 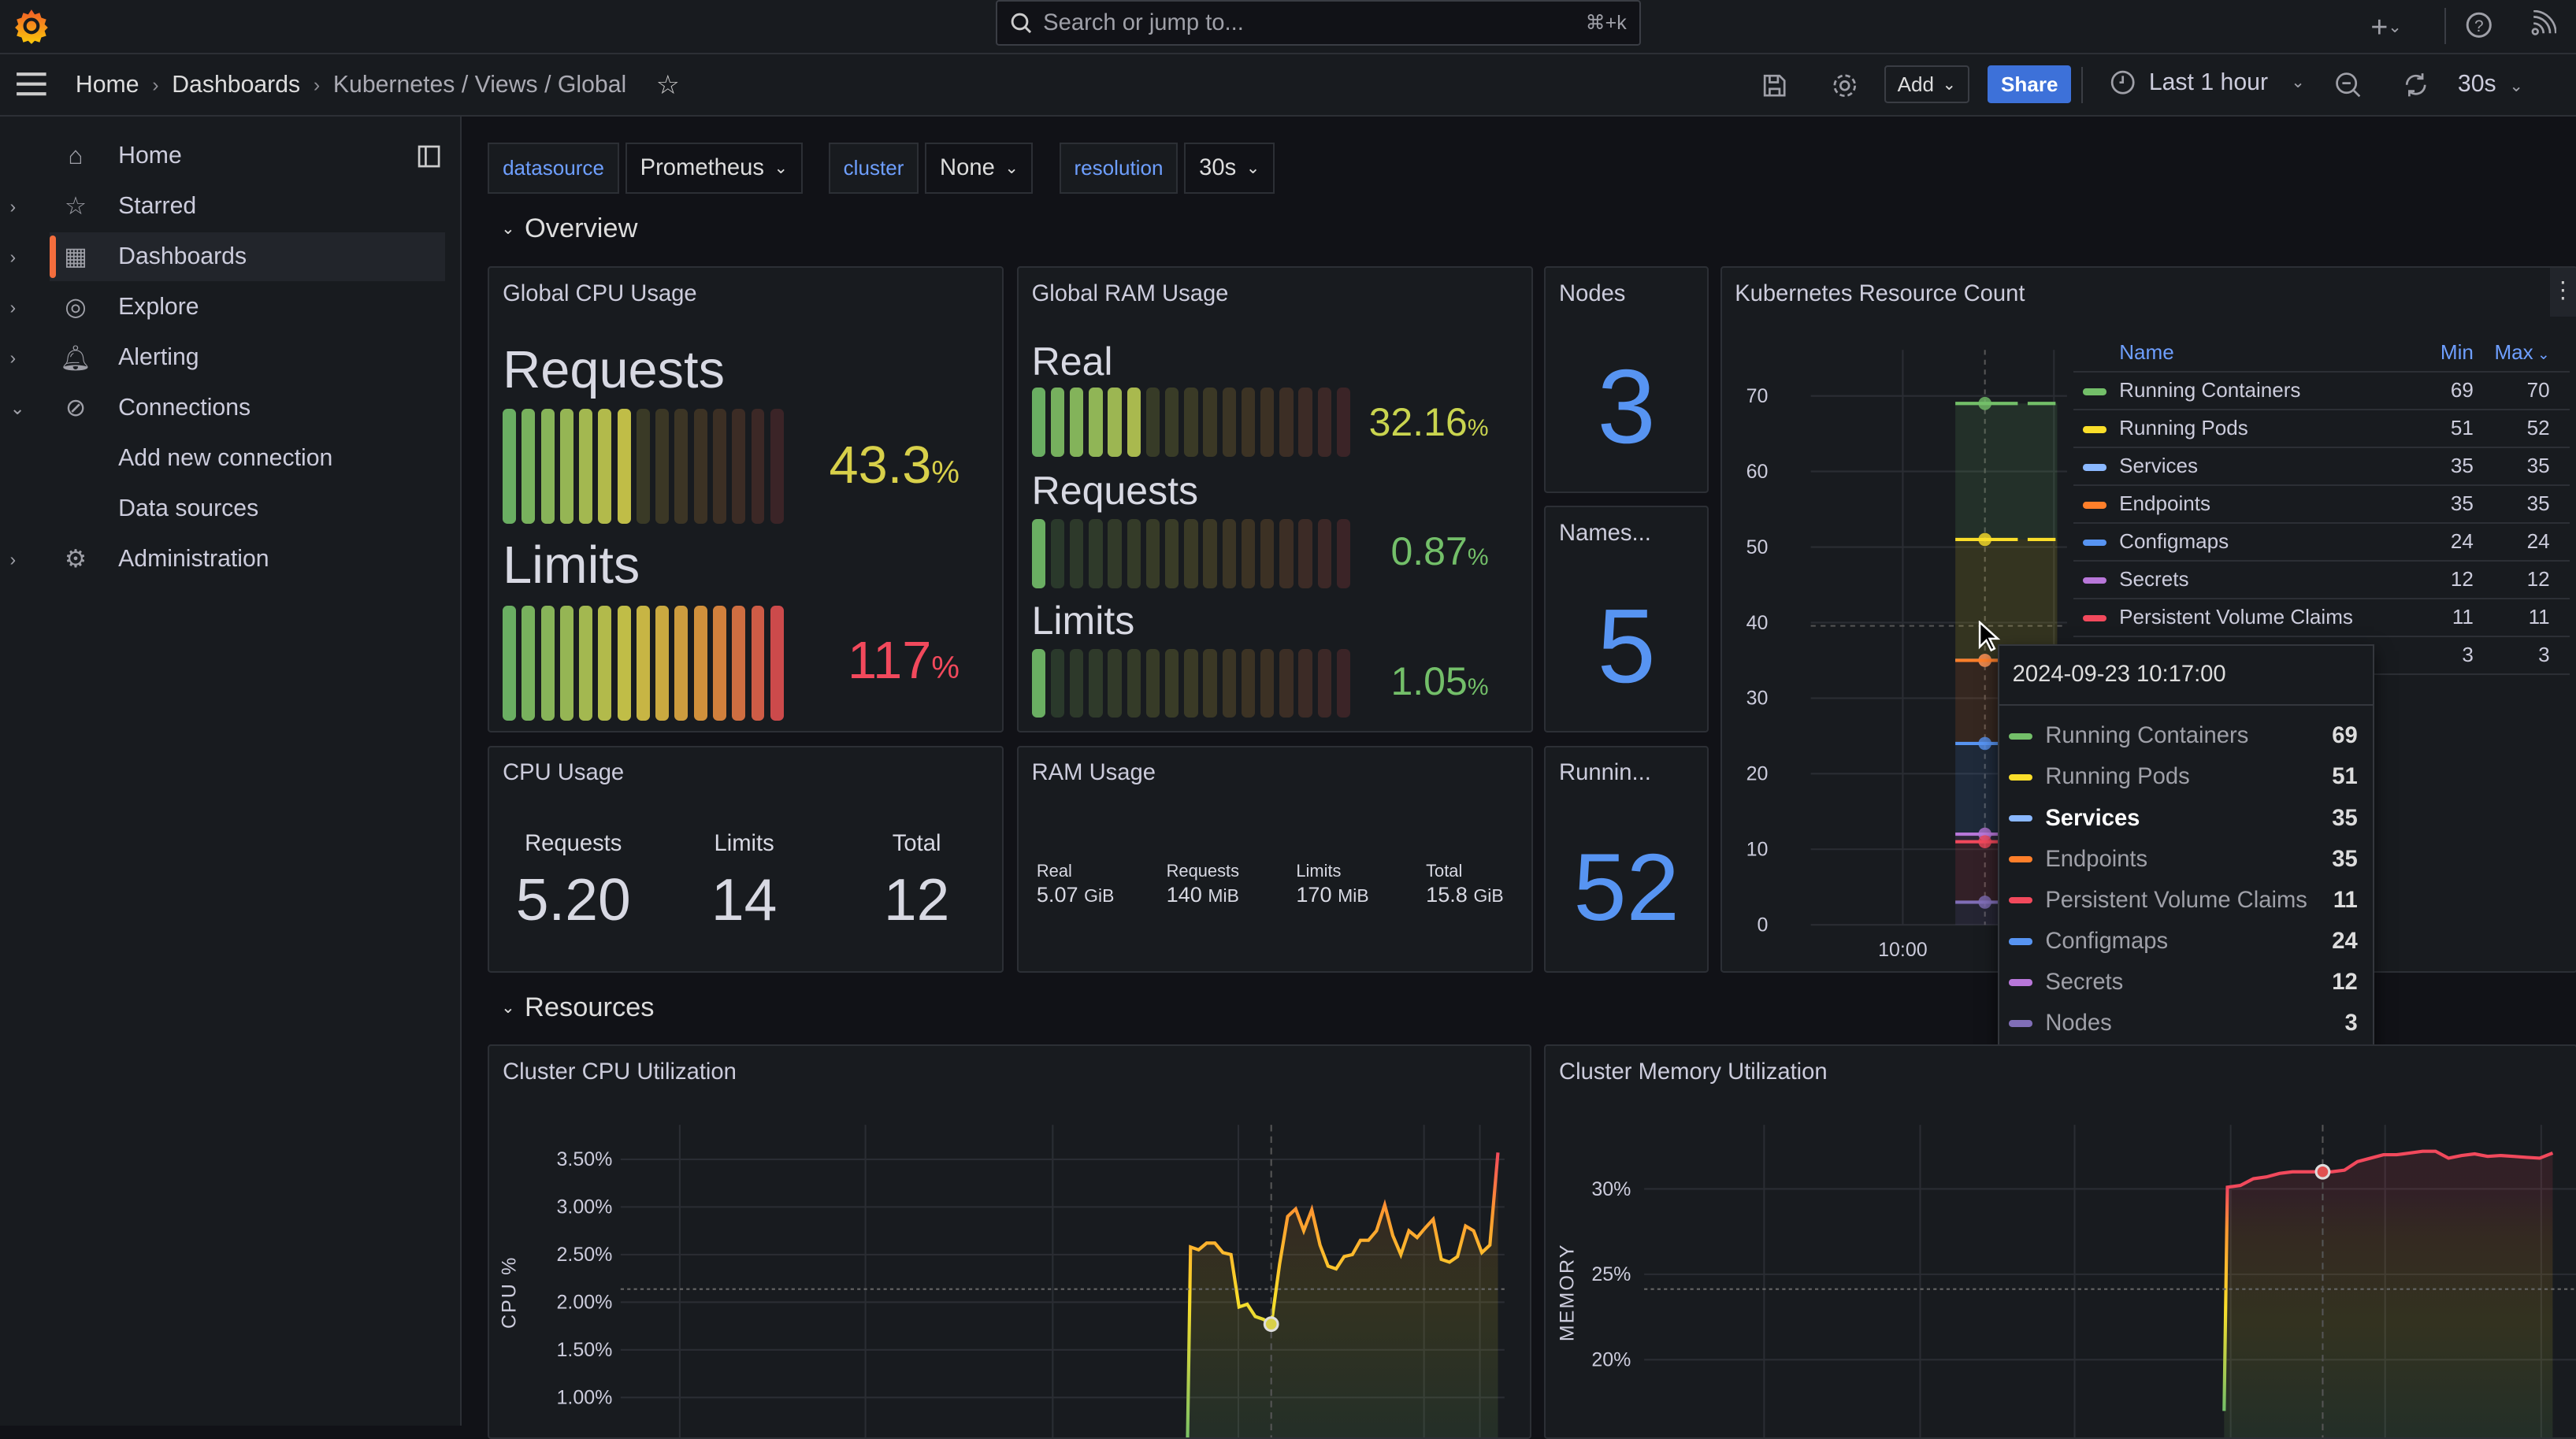 I want to click on legend-row: Secrets 12 12, so click(x=2321, y=579).